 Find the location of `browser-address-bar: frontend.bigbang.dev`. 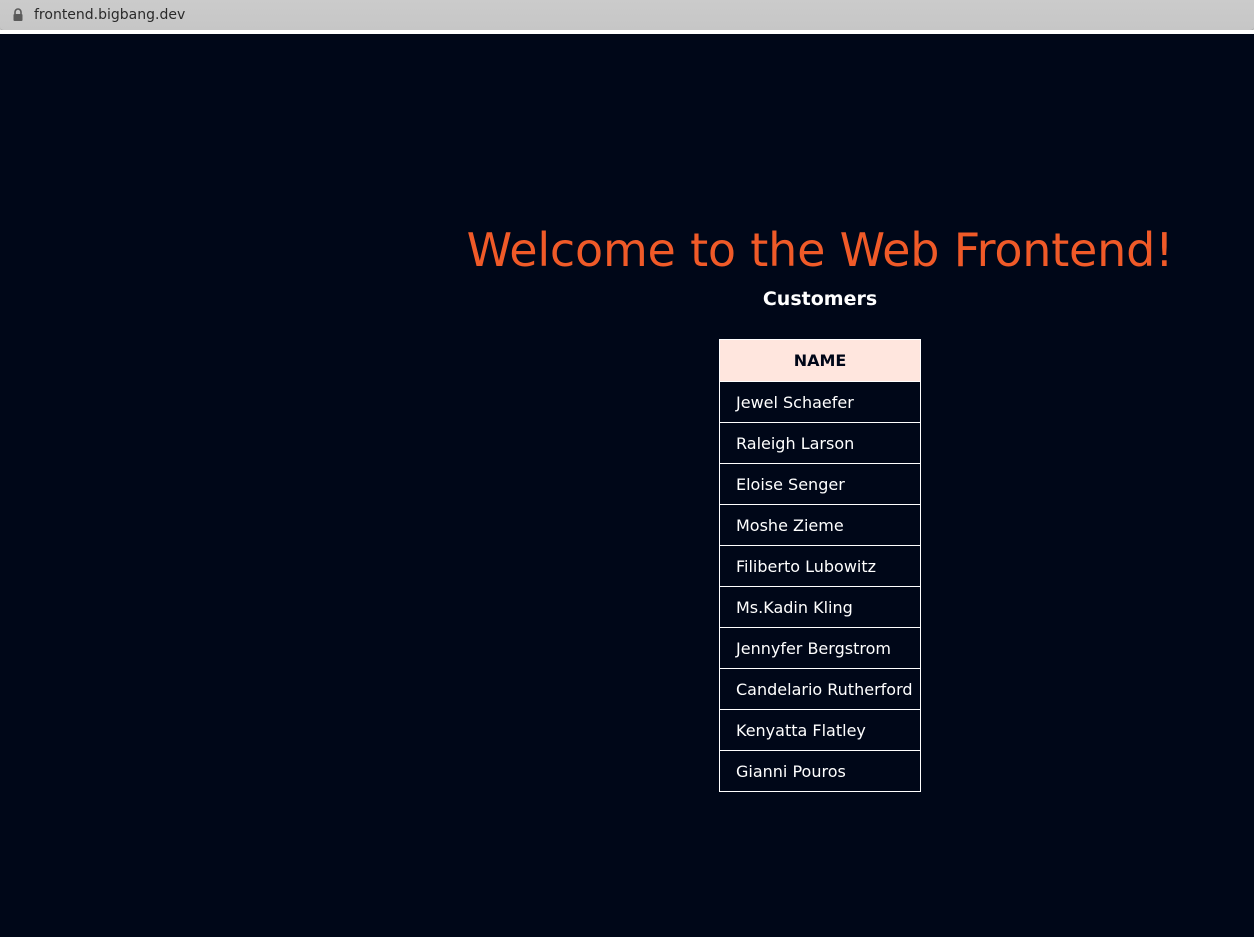

browser-address-bar: frontend.bigbang.dev is located at coordinates (627, 15).